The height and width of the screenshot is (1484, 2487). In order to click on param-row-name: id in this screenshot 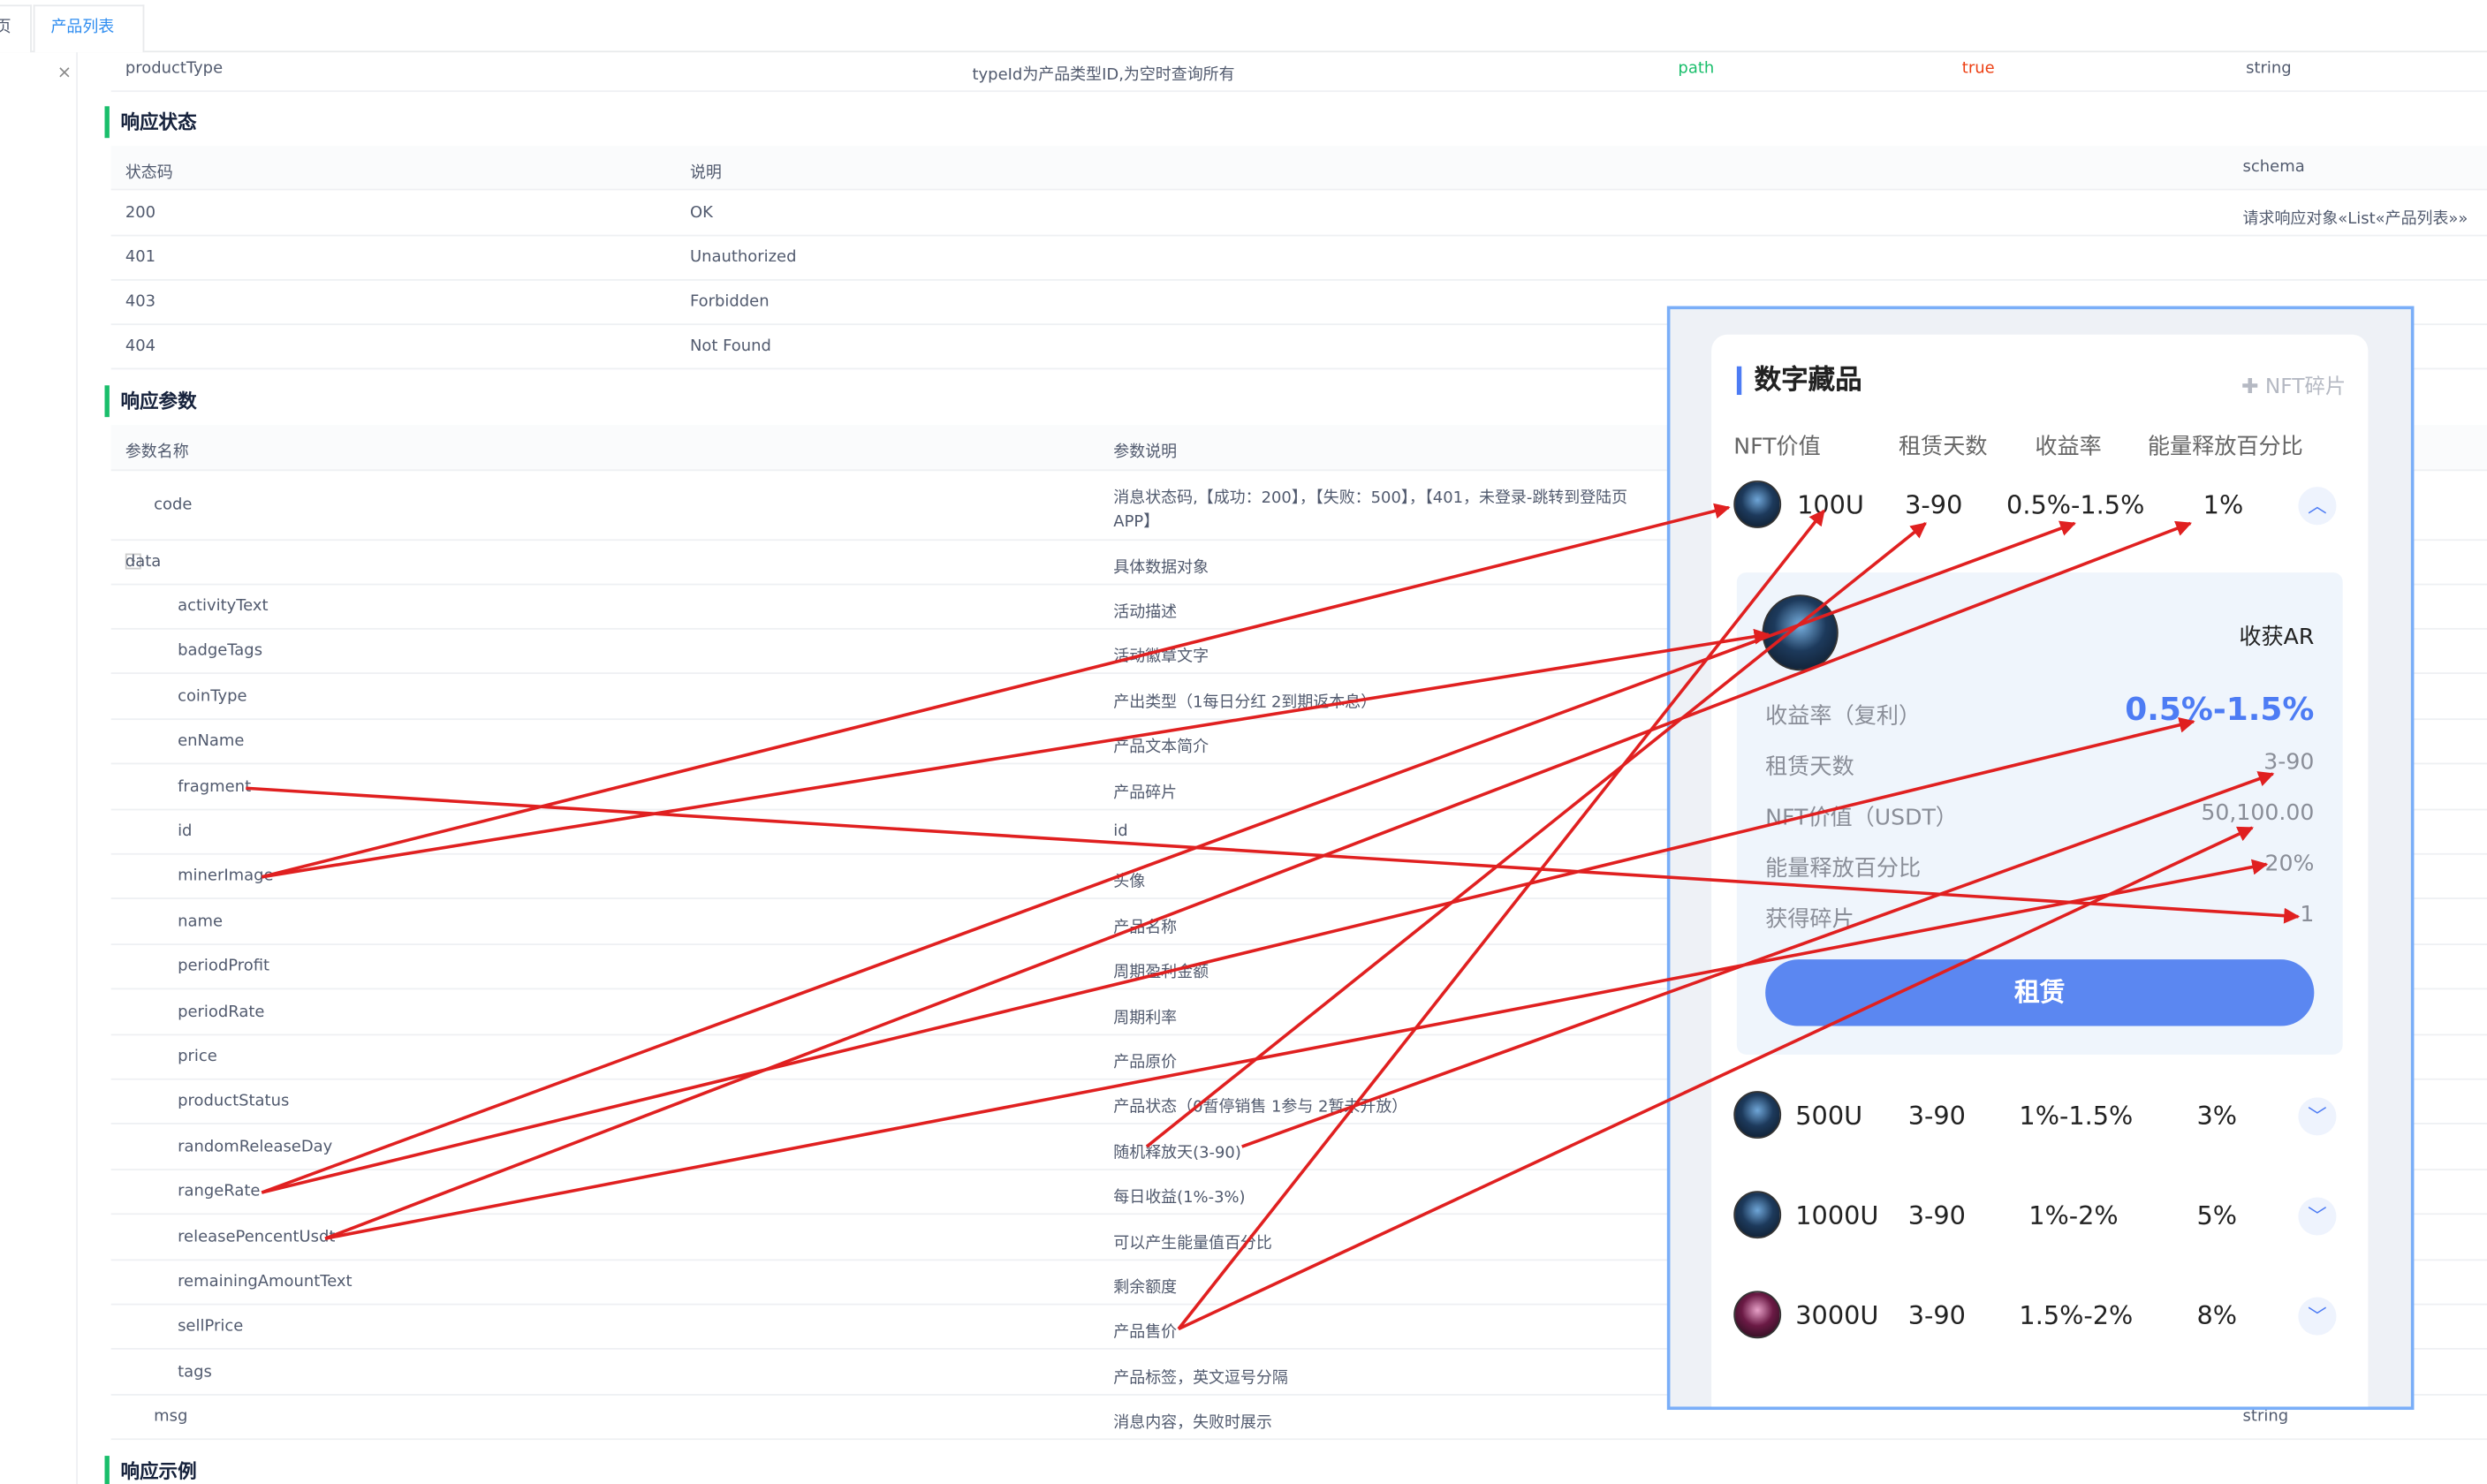, I will do `click(186, 831)`.